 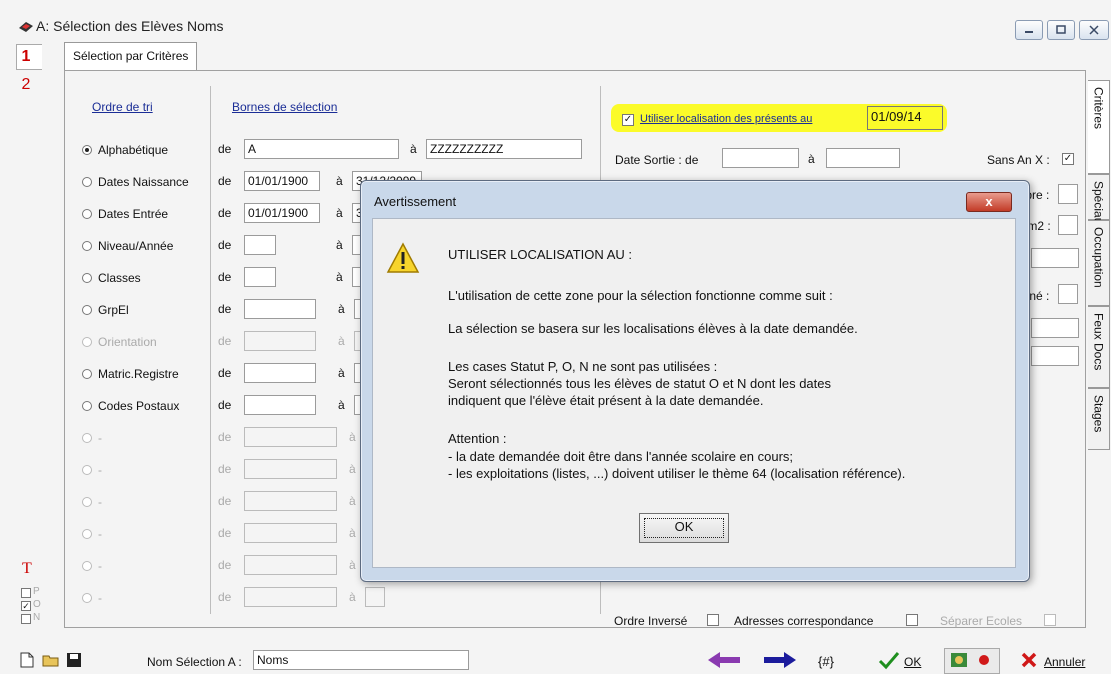 I want to click on dialog-title: Avertissement, so click(x=415, y=201).